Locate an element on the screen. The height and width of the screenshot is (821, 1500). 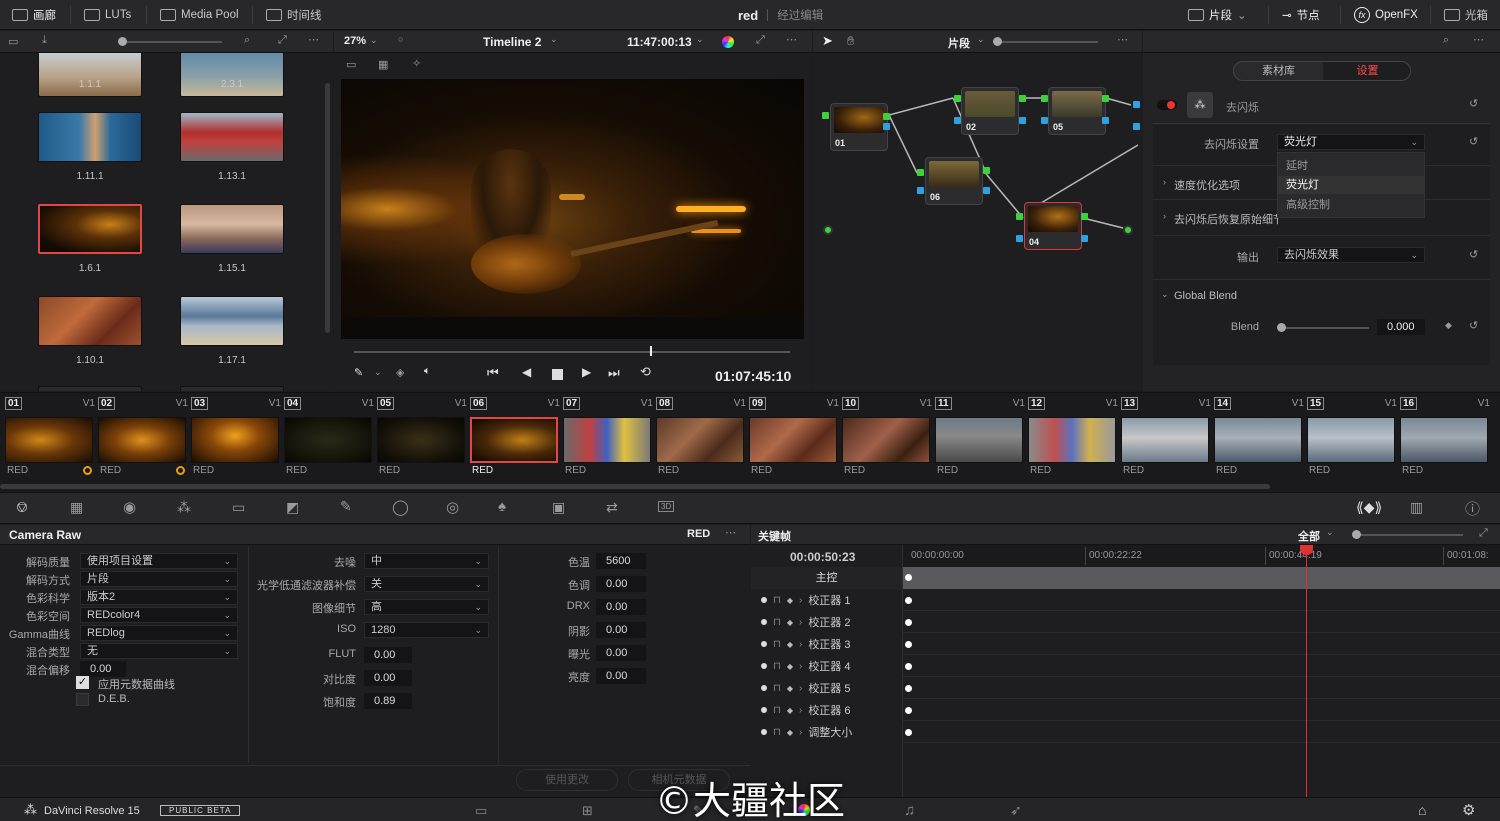
keyframe-track-row: ⊓ ◆ › 校正器 4 is located at coordinates (826, 666).